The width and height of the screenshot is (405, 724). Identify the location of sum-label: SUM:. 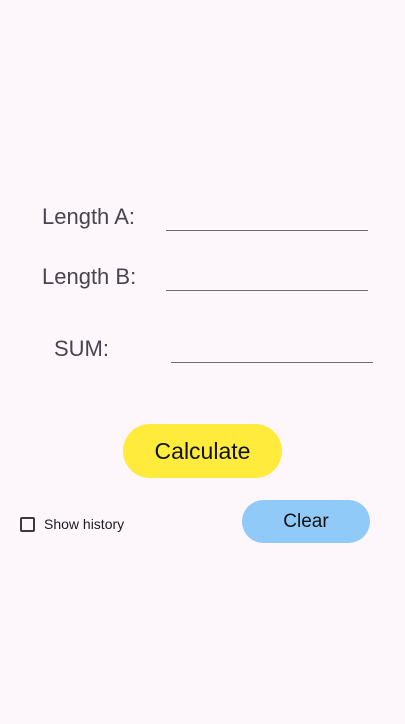
(81, 348).